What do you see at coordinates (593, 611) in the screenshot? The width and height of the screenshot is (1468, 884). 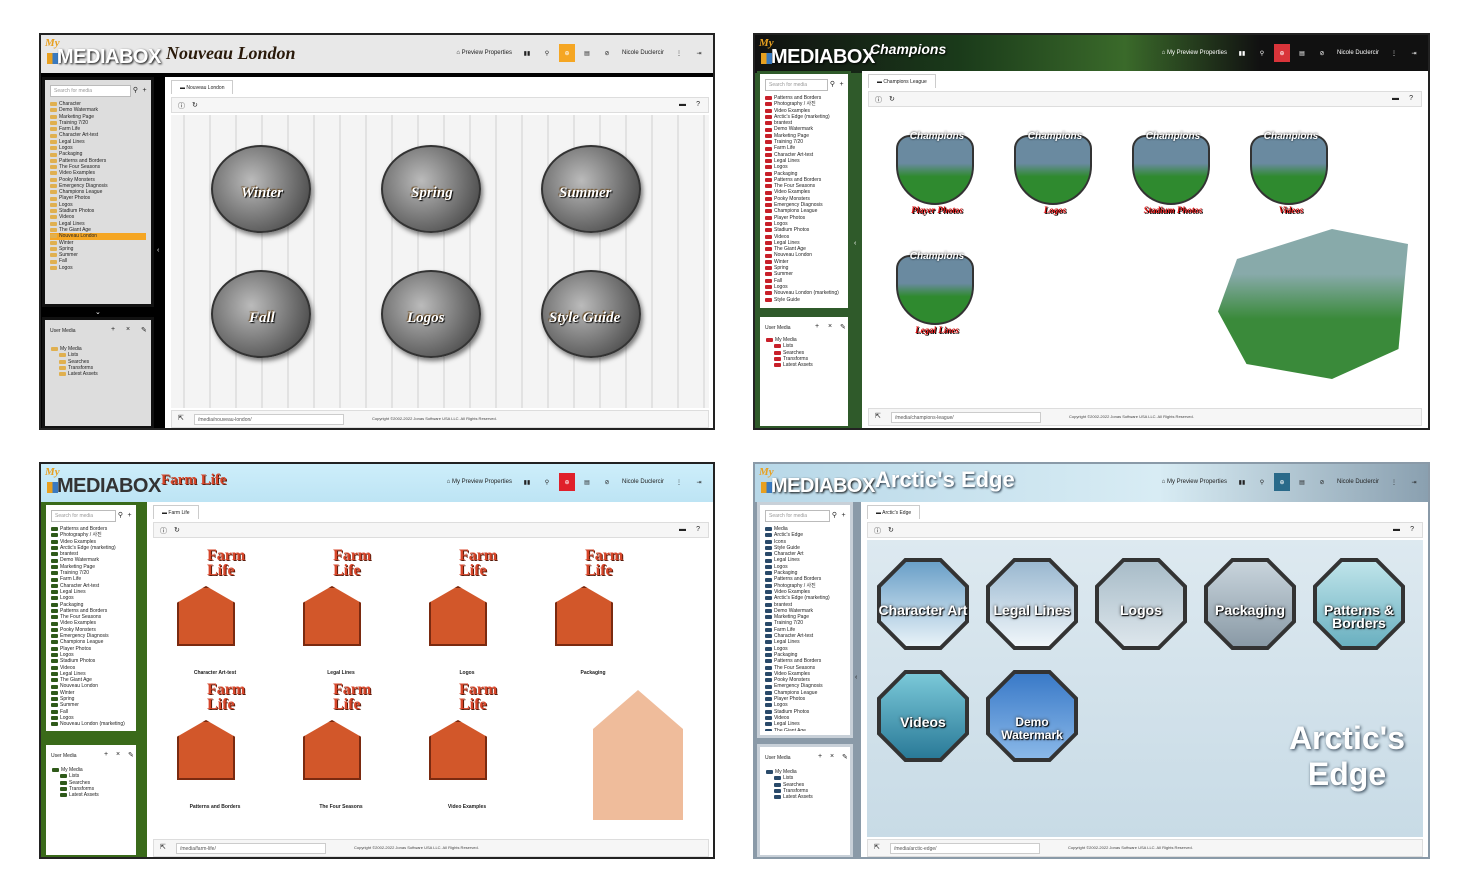 I see `tile-packaging: Farm Life Packaging` at bounding box center [593, 611].